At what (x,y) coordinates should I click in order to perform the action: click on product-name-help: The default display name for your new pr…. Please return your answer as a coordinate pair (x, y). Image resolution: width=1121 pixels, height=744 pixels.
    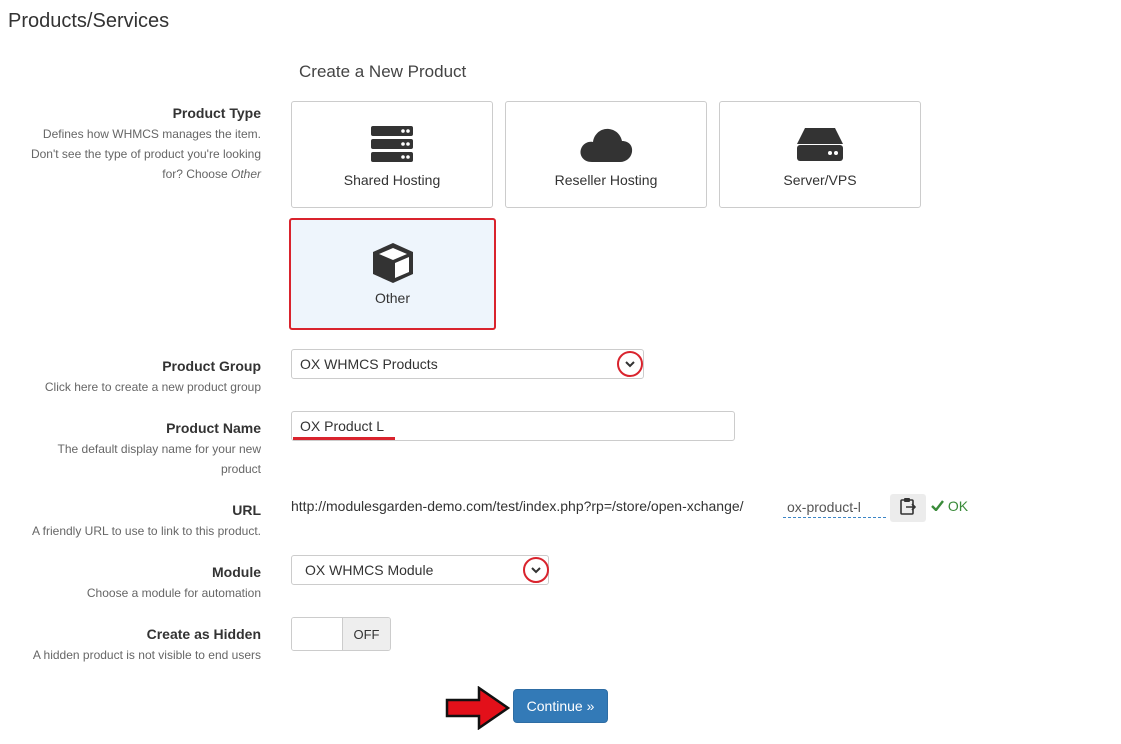
    Looking at the image, I should click on (159, 459).